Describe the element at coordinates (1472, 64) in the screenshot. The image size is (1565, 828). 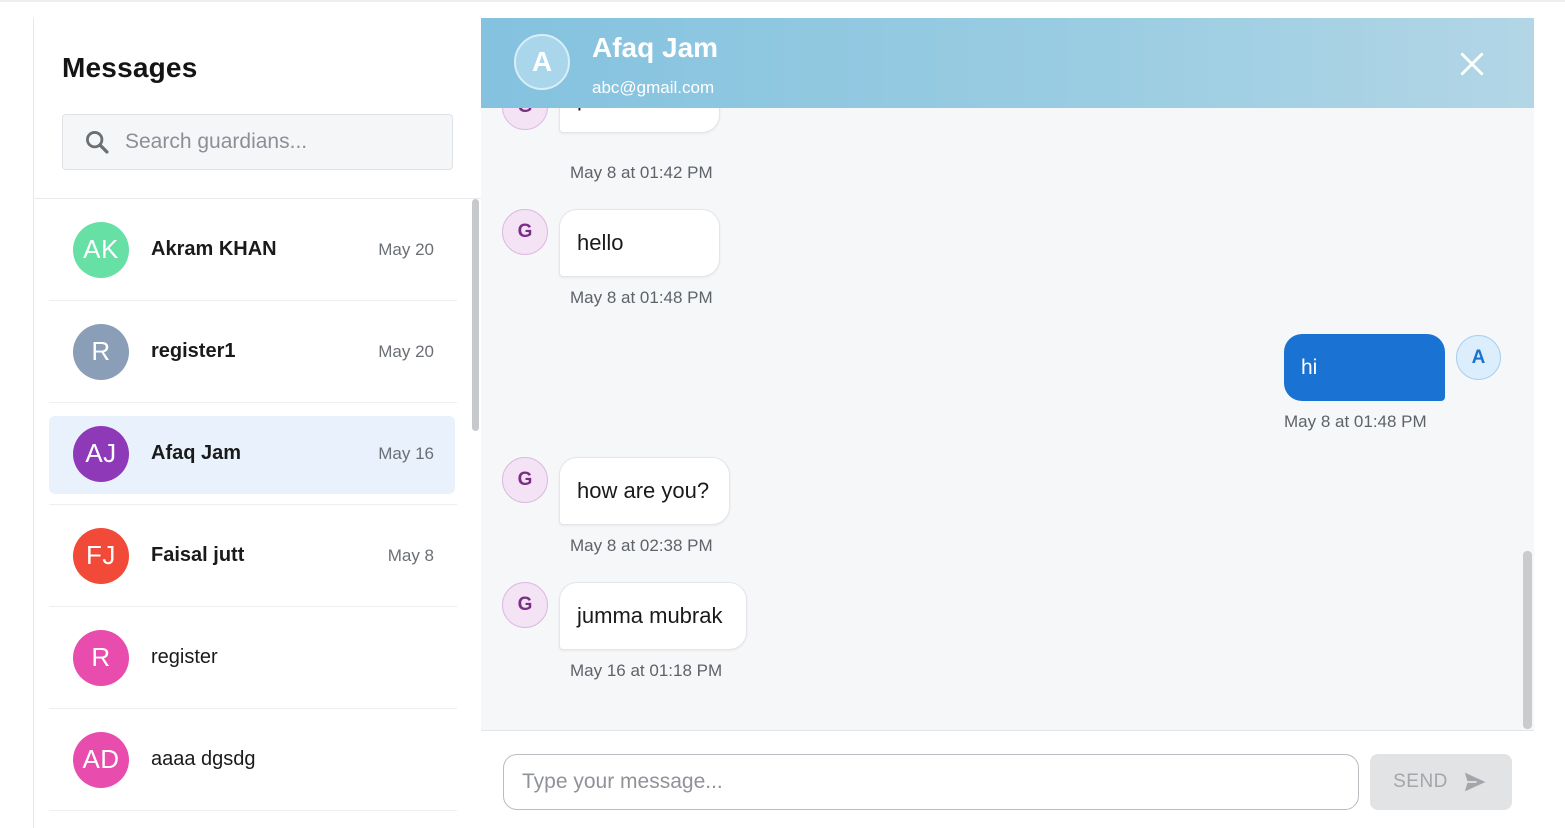
I see `close-icon` at that location.